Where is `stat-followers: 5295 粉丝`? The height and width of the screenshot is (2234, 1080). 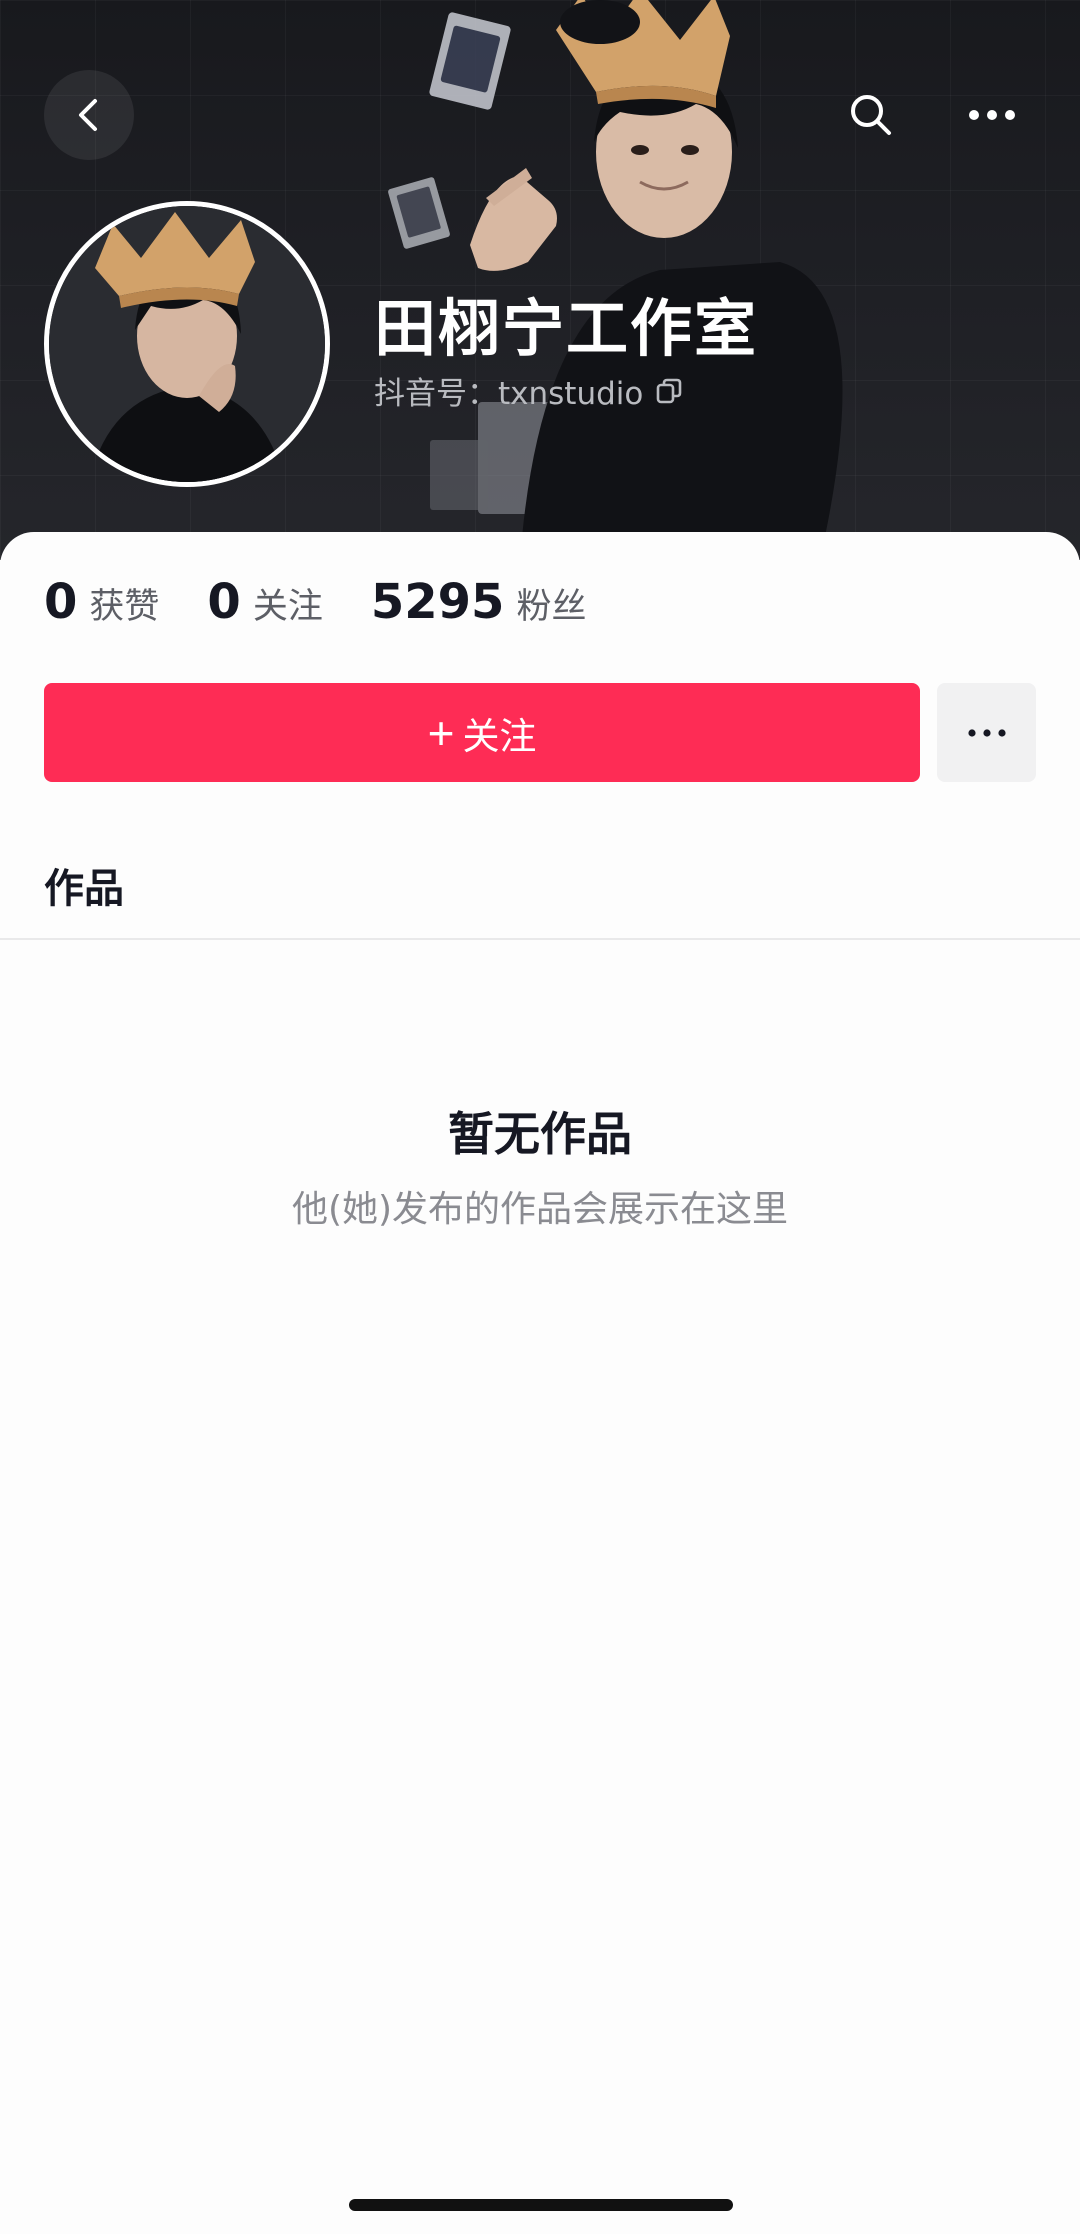
stat-followers: 5295 粉丝 is located at coordinates (479, 602).